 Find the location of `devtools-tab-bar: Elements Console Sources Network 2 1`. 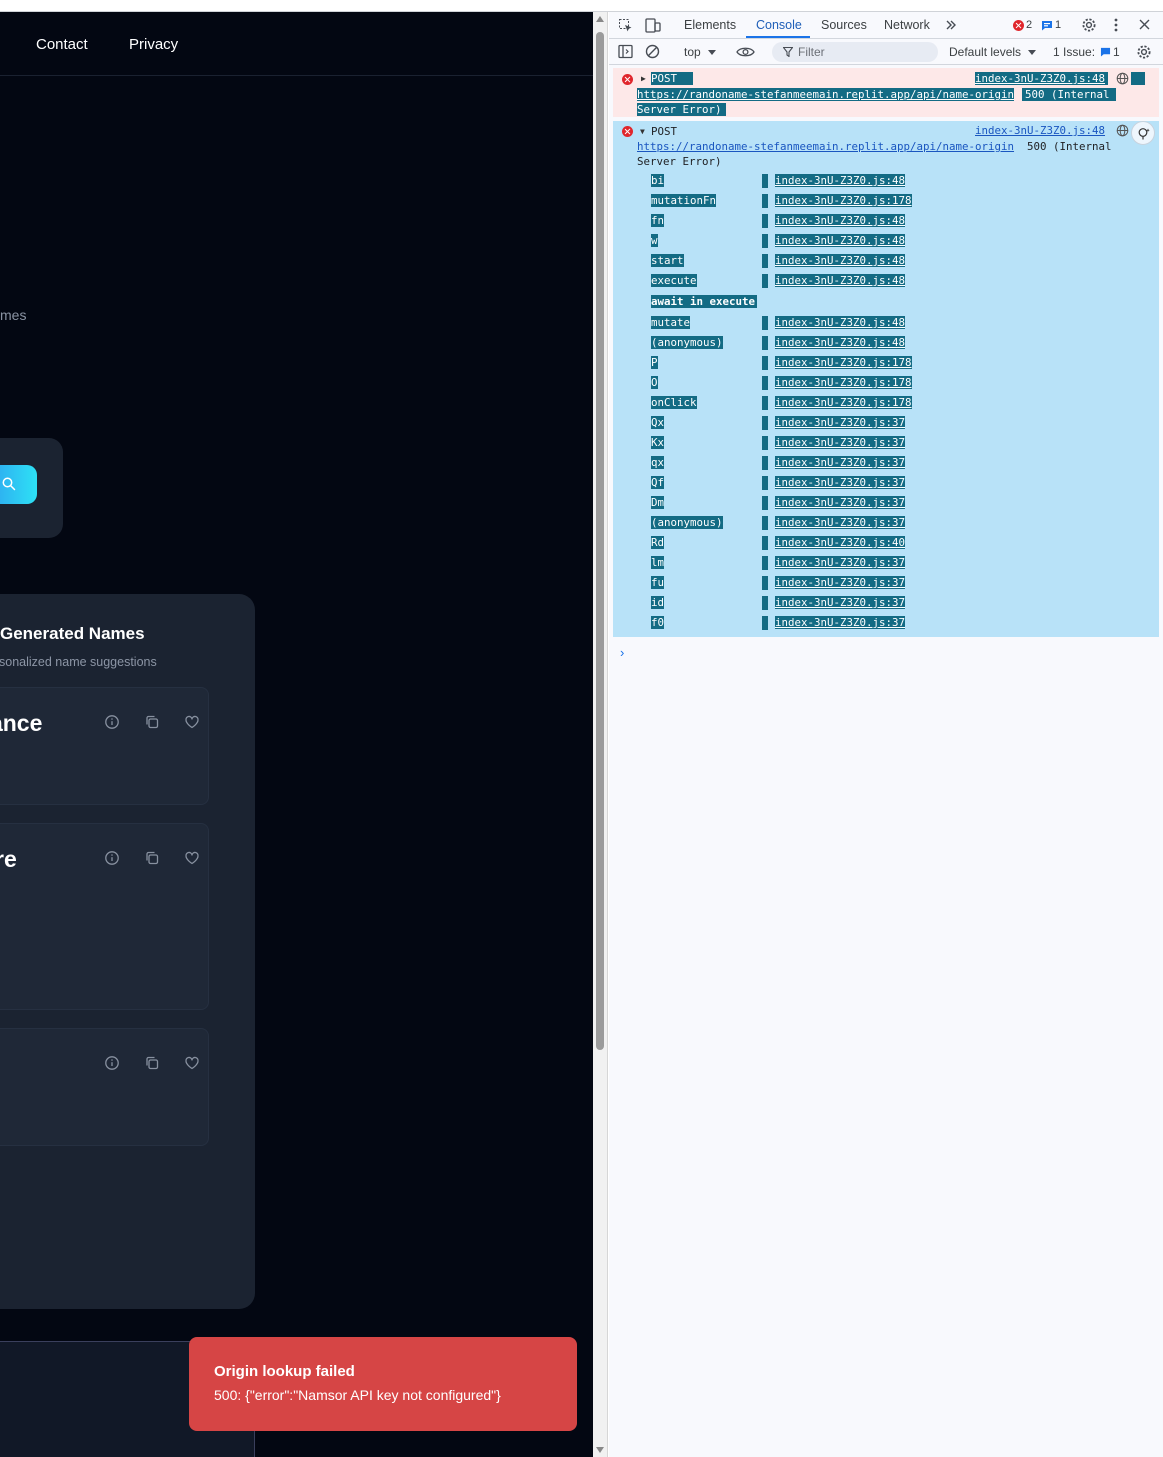

devtools-tab-bar: Elements Console Sources Network 2 1 is located at coordinates (886, 25).